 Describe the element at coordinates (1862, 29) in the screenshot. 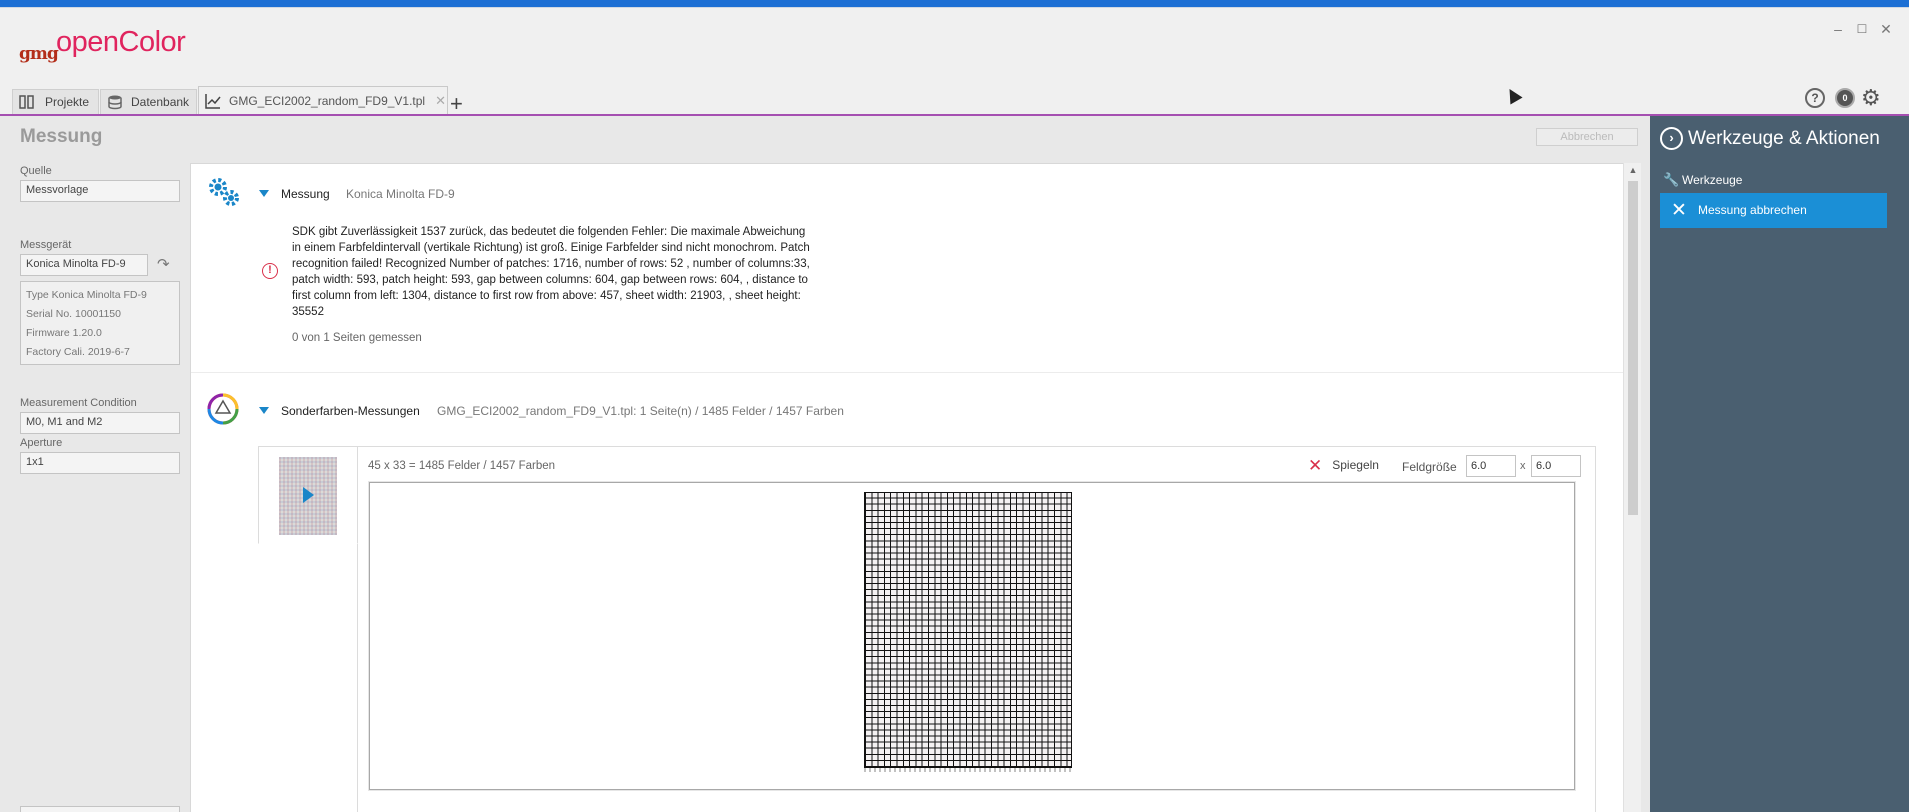

I see `maximize-button: ☐` at that location.